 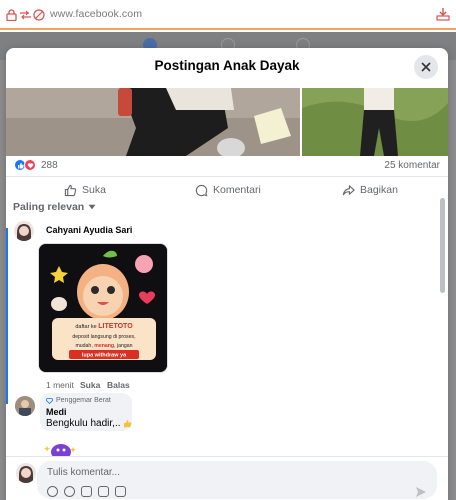 I want to click on comment-like-link: Suka, so click(x=90, y=385).